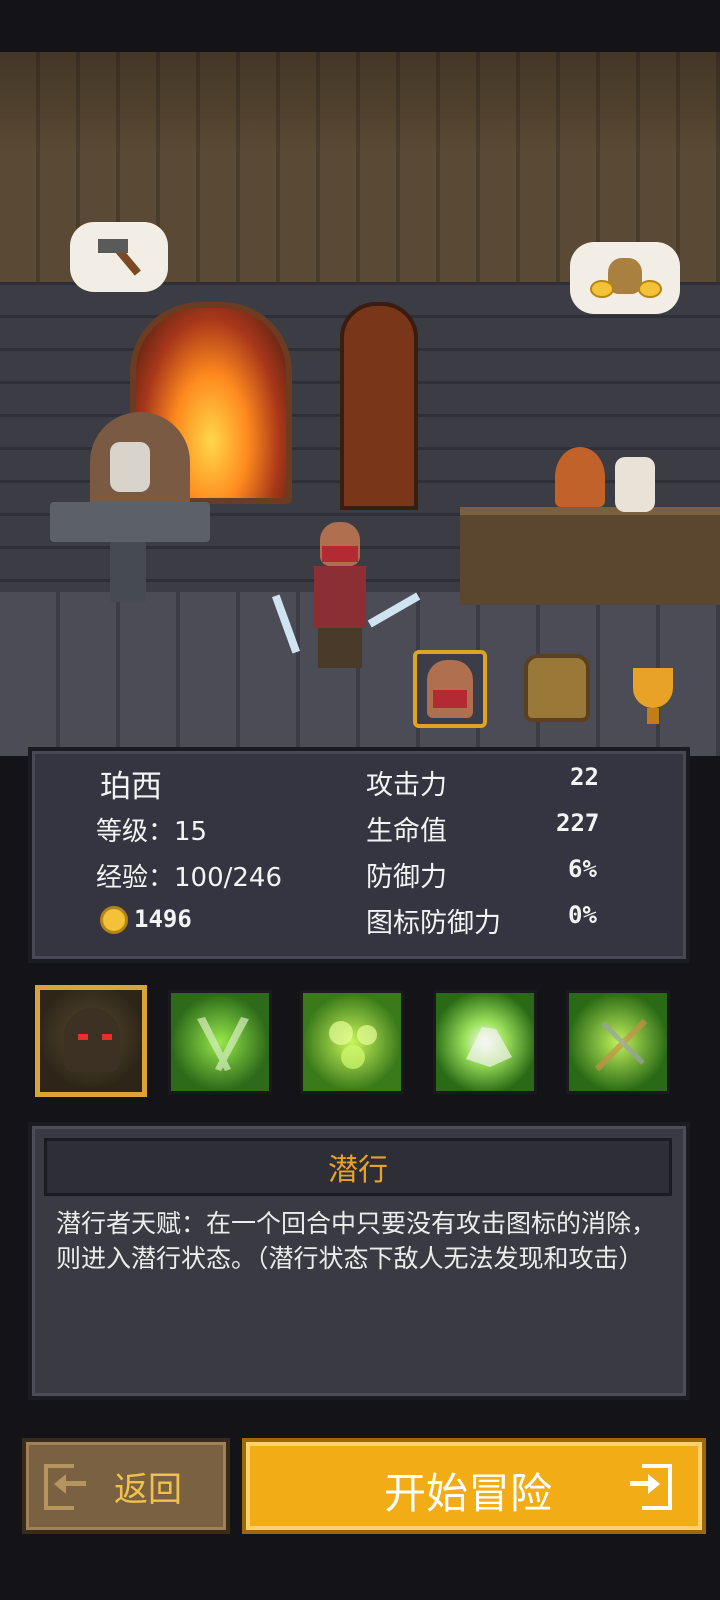 This screenshot has height=1600, width=720. What do you see at coordinates (148, 1490) in the screenshot?
I see `back-button-label: 返回` at bounding box center [148, 1490].